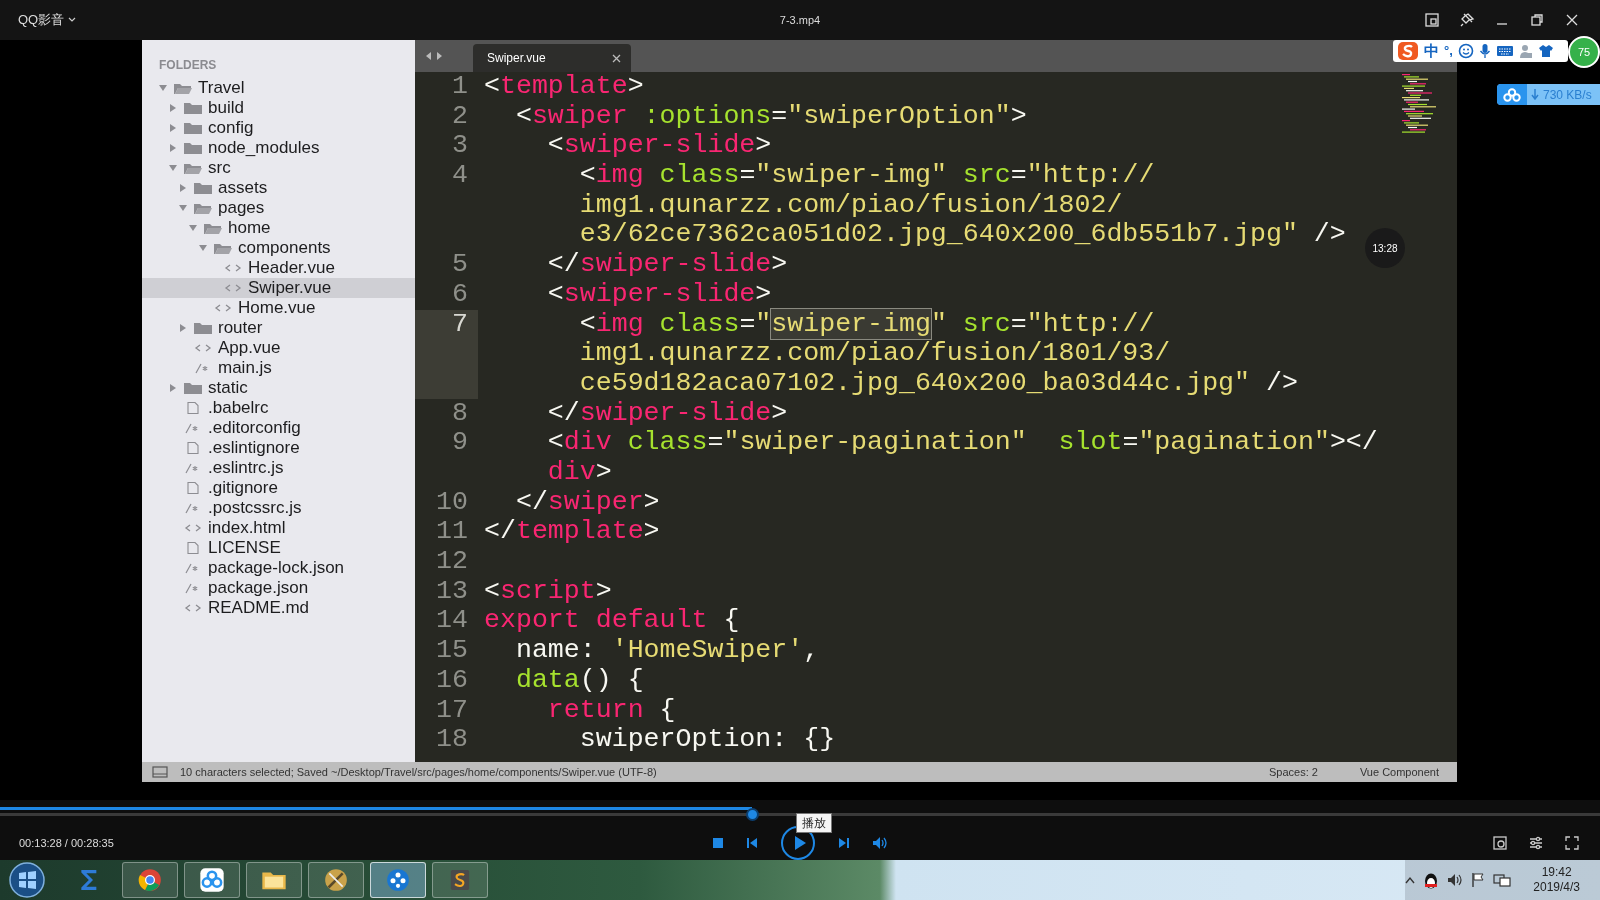 Image resolution: width=1600 pixels, height=900 pixels. Describe the element at coordinates (278, 88) in the screenshot. I see `tree-item: Travel` at that location.